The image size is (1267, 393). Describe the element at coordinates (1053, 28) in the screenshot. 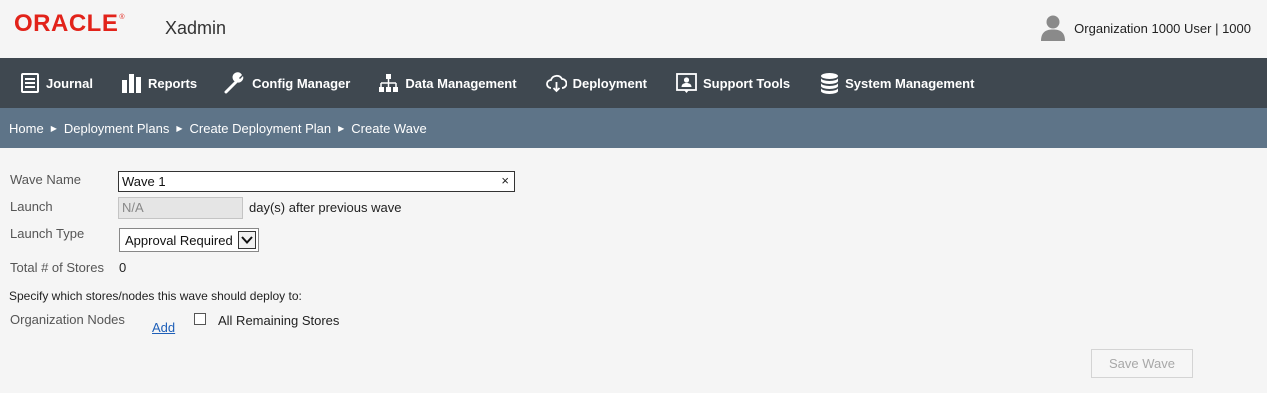

I see `user-icon` at that location.